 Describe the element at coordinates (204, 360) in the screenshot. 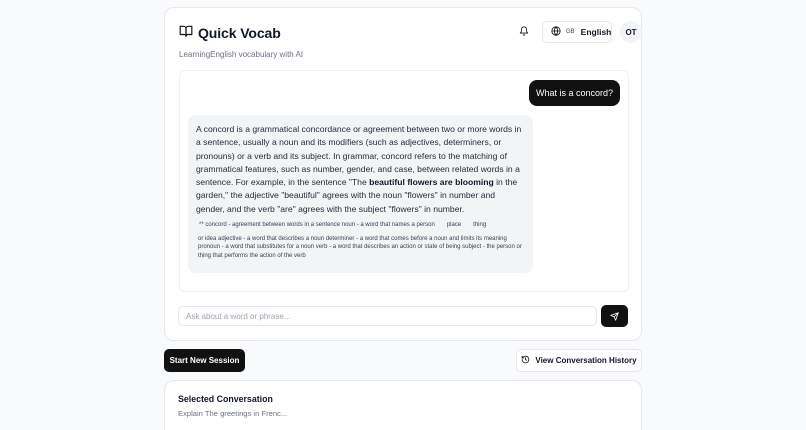

I see `start-new-session-button: Start New Session` at that location.